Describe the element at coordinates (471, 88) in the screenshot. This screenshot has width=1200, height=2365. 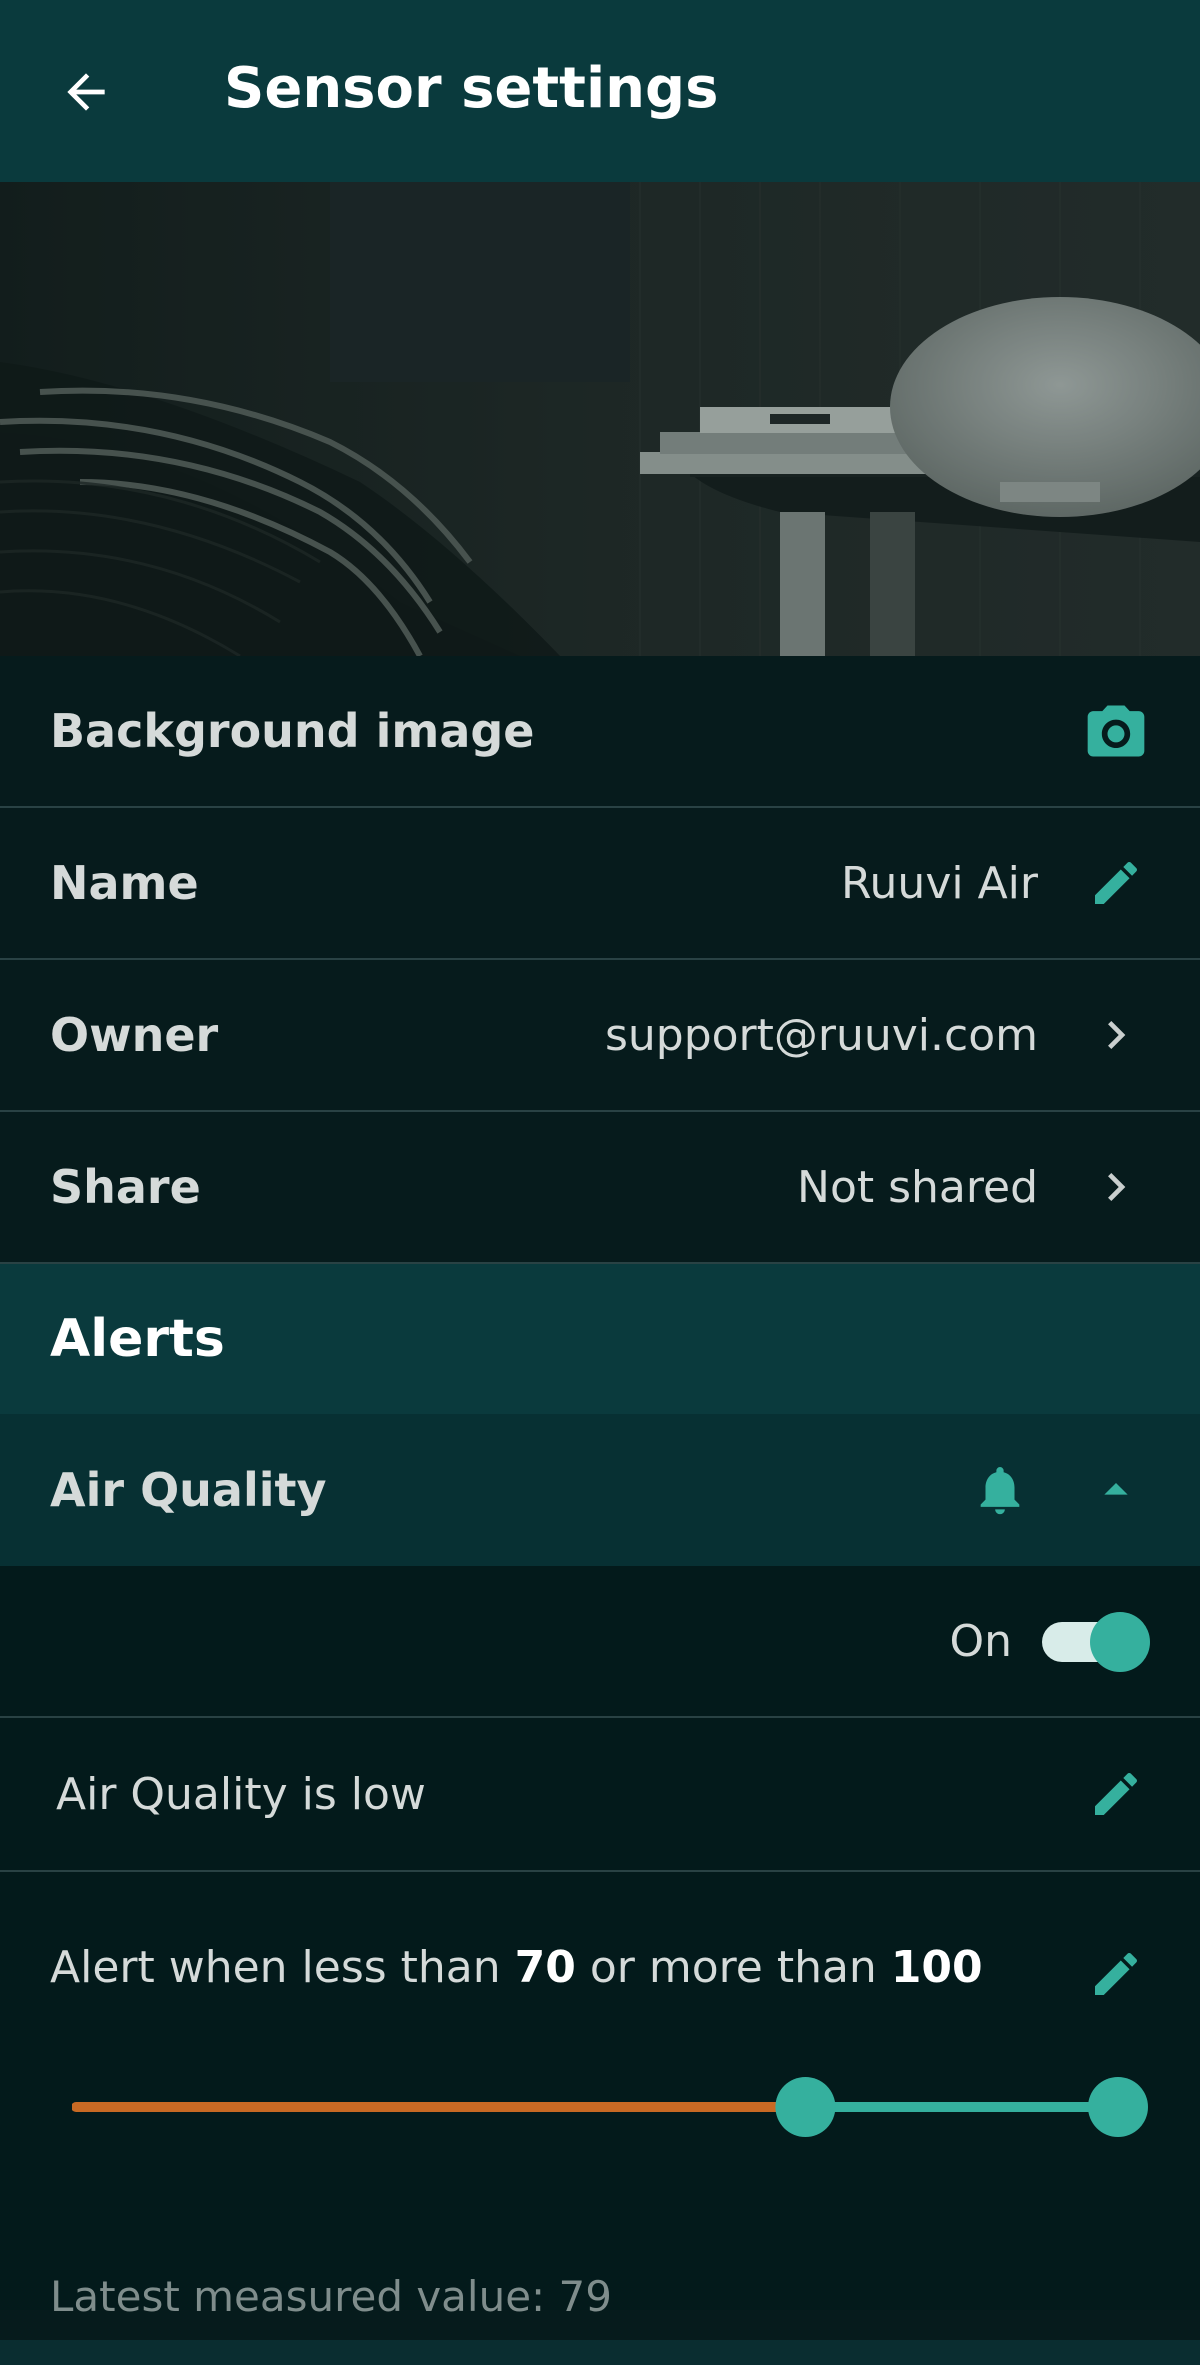
I see `page-title: Sensor settings` at that location.